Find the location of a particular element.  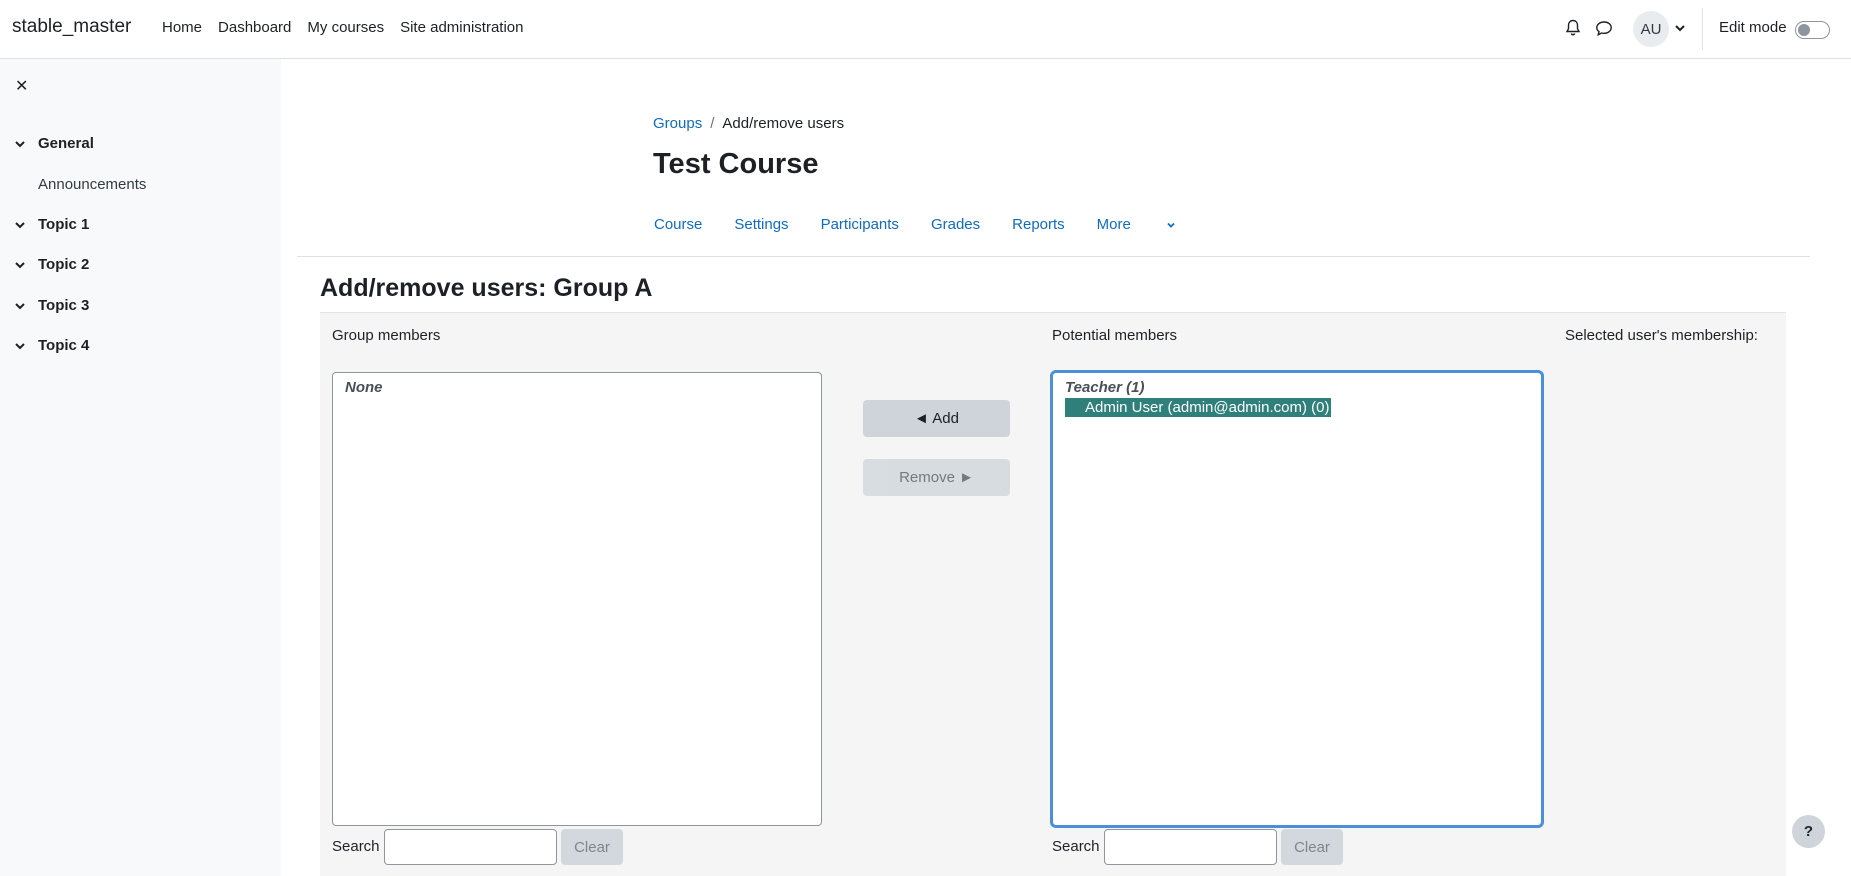

help-button: ? is located at coordinates (1808, 831).